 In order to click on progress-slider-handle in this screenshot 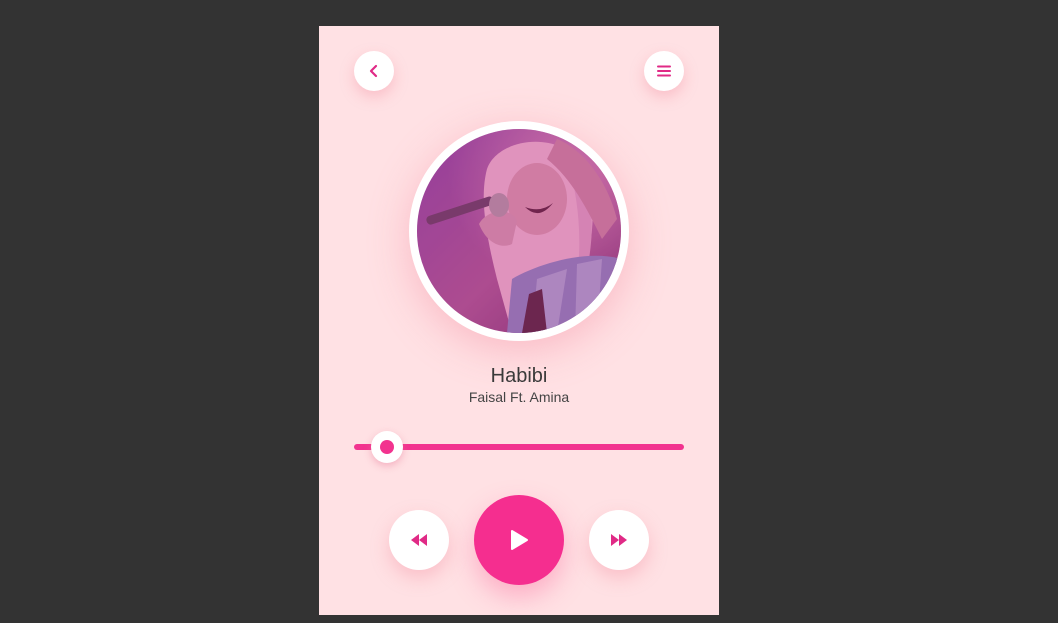, I will do `click(387, 447)`.